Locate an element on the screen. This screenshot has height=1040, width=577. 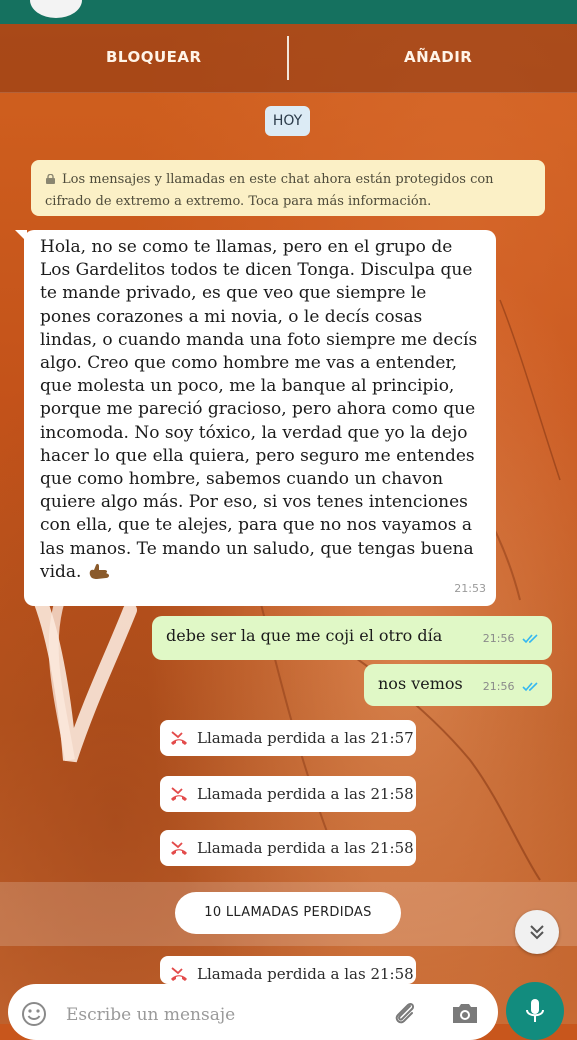
date-separator: HOY is located at coordinates (287, 121).